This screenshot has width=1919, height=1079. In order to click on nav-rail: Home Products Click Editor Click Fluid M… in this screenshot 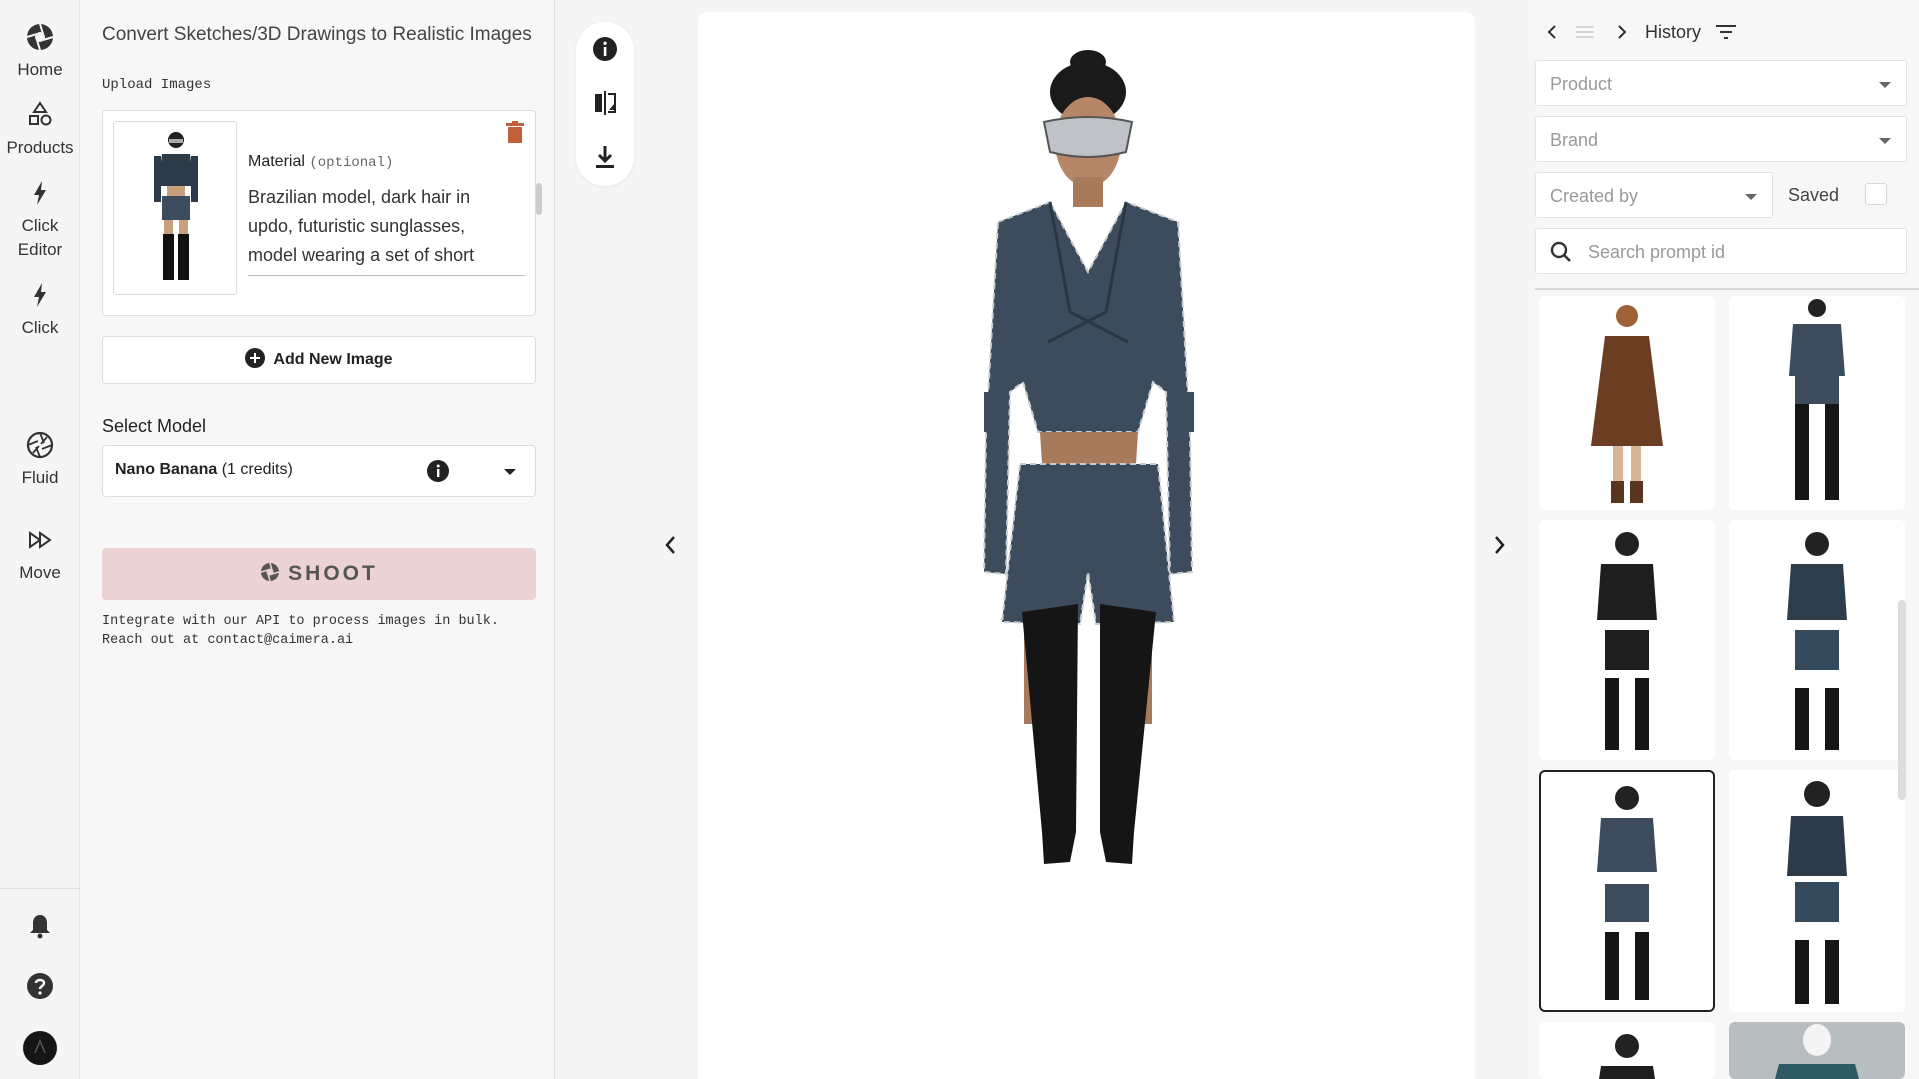, I will do `click(40, 539)`.